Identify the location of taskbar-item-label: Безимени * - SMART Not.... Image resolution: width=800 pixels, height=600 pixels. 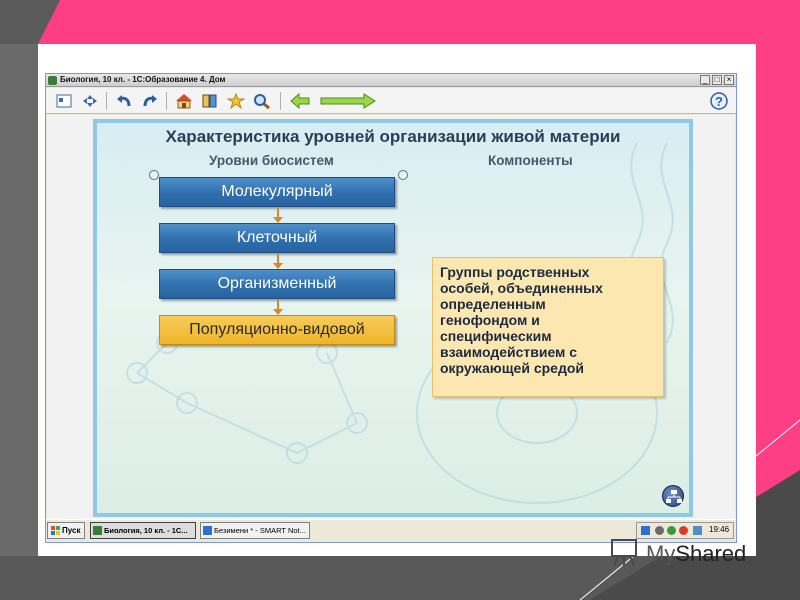
(260, 530).